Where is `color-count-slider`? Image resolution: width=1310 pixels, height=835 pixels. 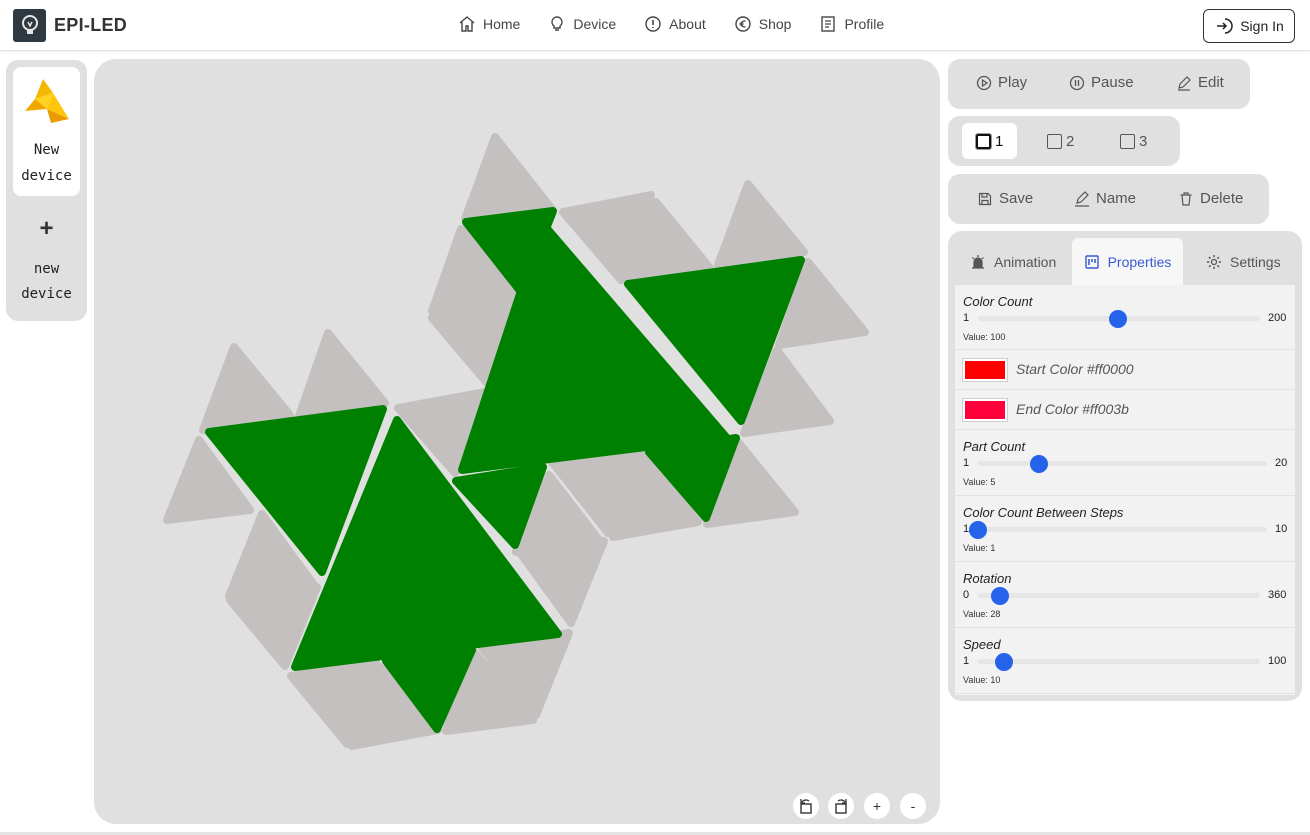 color-count-slider is located at coordinates (1119, 318).